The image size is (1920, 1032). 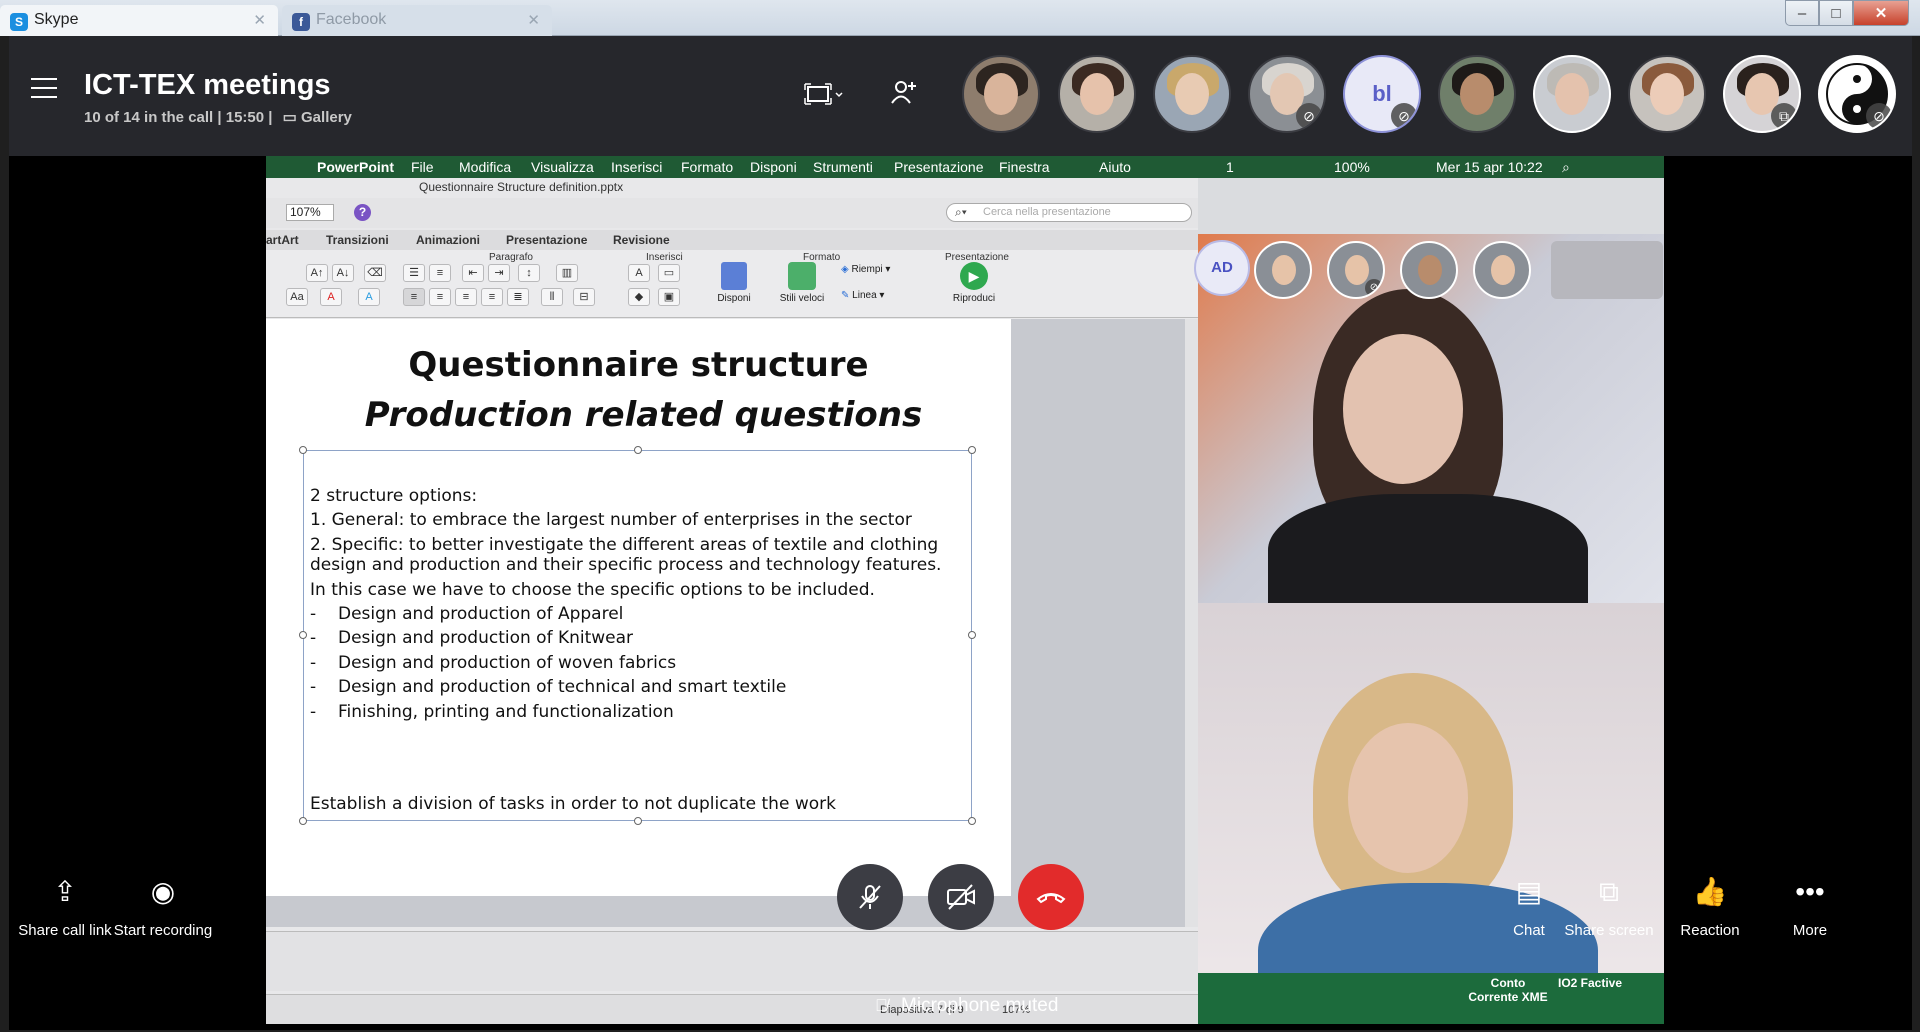 What do you see at coordinates (139, 20) in the screenshot?
I see `tab-skype: S Skype ✕` at bounding box center [139, 20].